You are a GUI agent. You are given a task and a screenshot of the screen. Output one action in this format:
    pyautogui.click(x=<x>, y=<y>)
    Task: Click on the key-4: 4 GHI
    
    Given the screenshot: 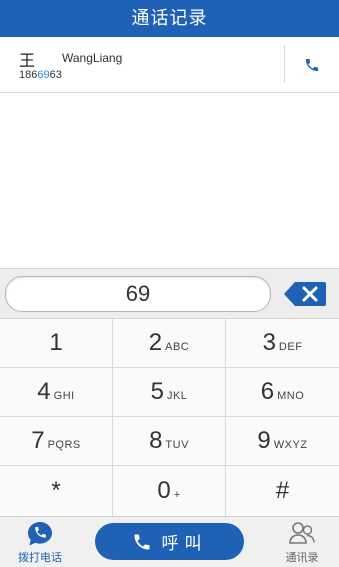 What is the action you would take?
    pyautogui.click(x=56, y=392)
    